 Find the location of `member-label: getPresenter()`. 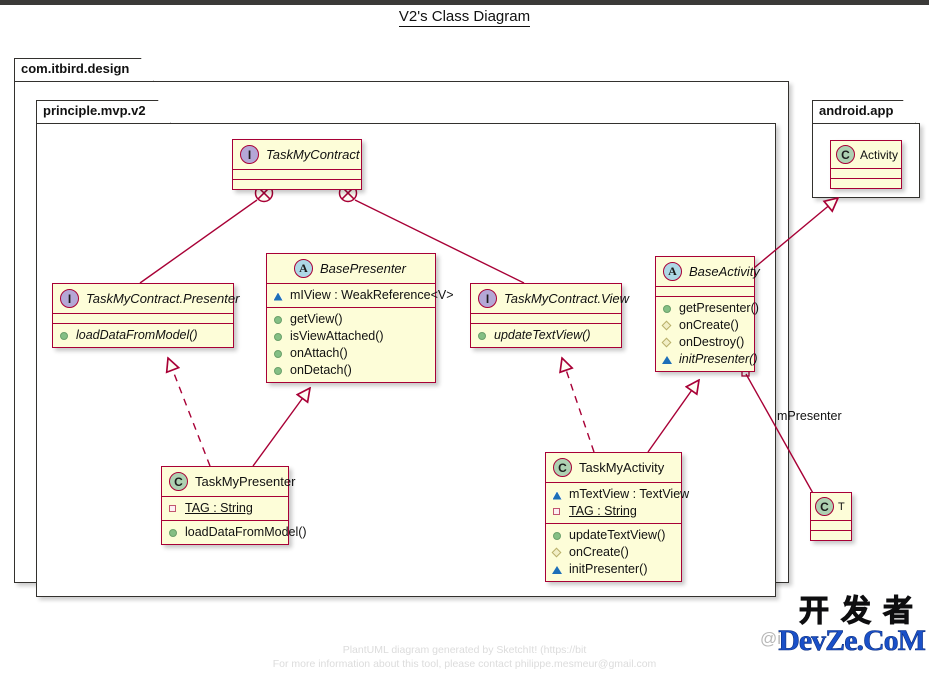

member-label: getPresenter() is located at coordinates (719, 308).